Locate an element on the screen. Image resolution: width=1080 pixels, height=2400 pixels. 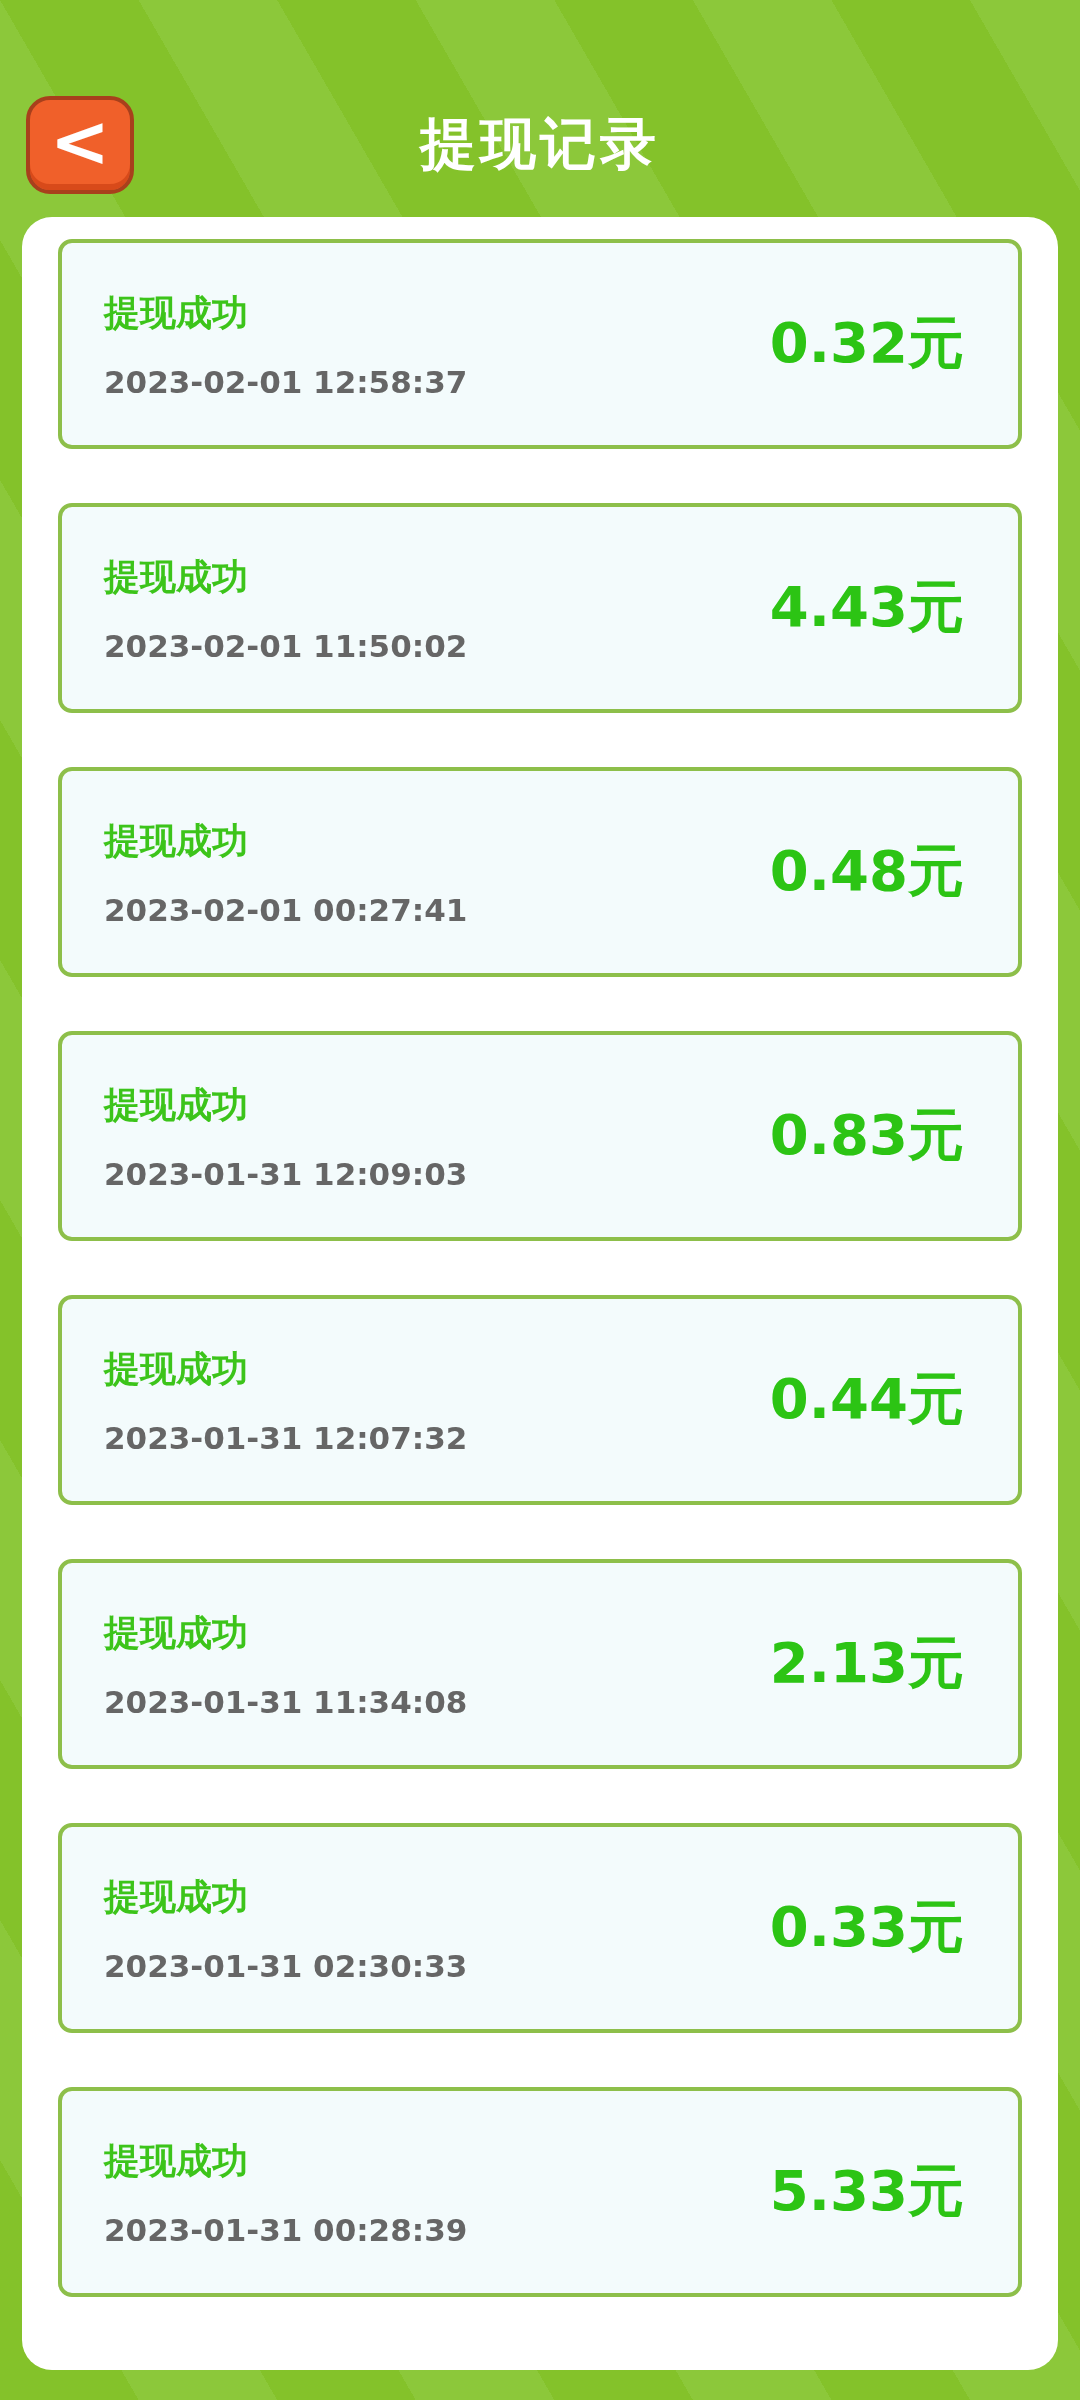
record-amount: 0.83元 is located at coordinates (866, 1135).